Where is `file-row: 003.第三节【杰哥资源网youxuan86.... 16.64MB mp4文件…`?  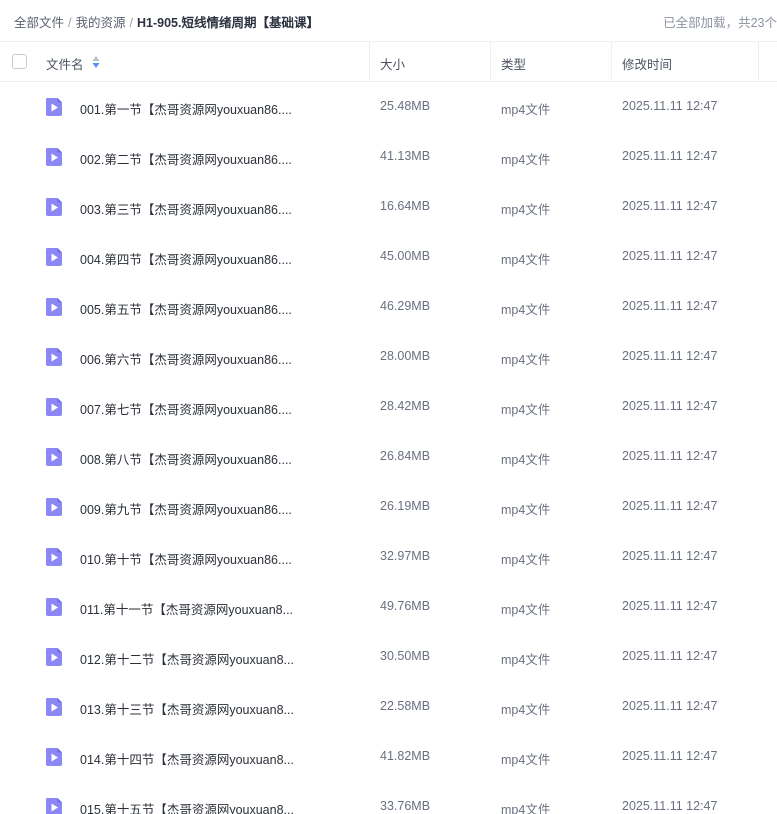 file-row: 003.第三节【杰哥资源网youxuan86.... 16.64MB mp4文件… is located at coordinates (388, 207).